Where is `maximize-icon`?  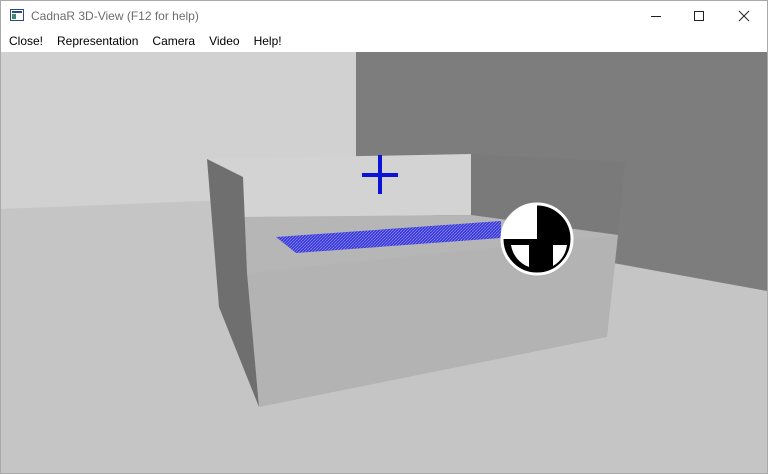
maximize-icon is located at coordinates (699, 16).